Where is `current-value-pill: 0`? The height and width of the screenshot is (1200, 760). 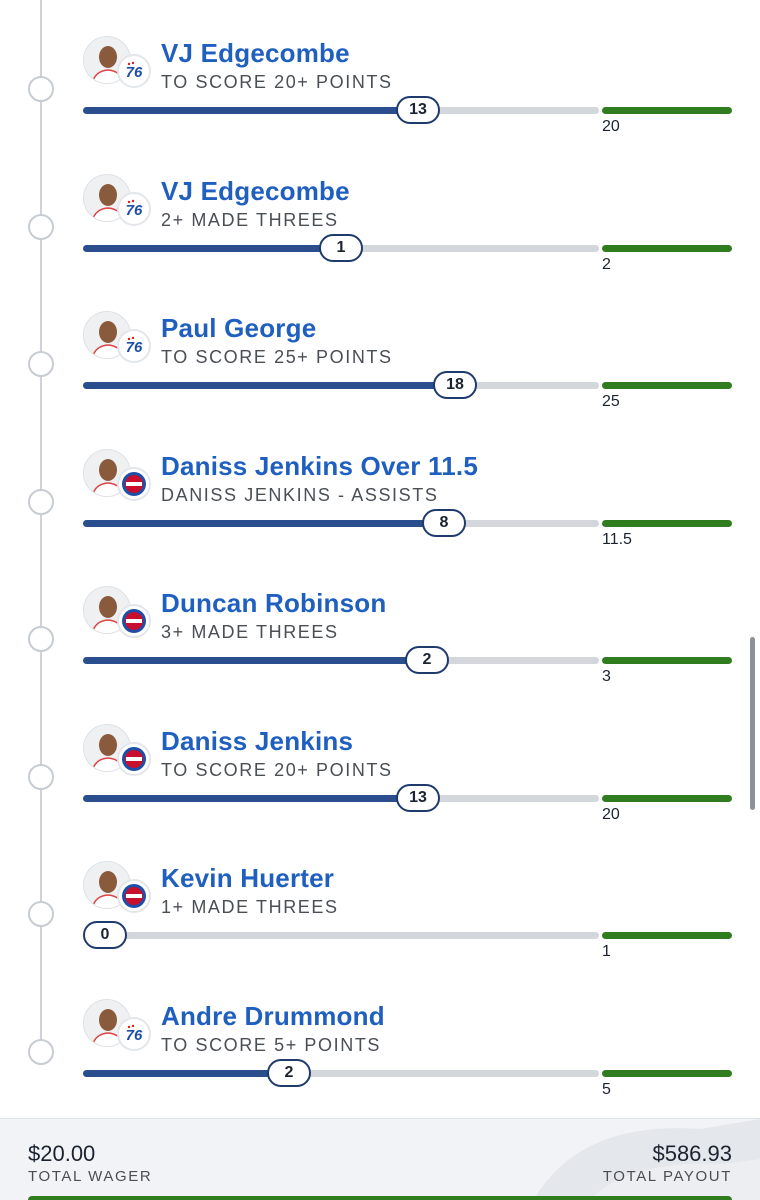 current-value-pill: 0 is located at coordinates (105, 935).